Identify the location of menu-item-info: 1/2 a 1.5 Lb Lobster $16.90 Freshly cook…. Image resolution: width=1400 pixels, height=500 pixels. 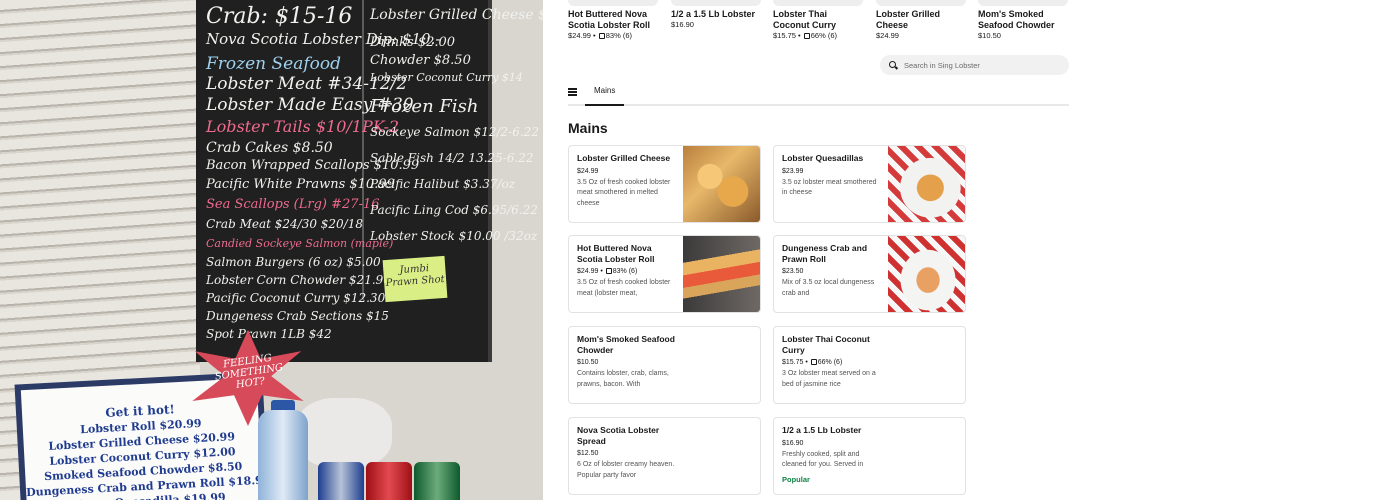
(832, 448).